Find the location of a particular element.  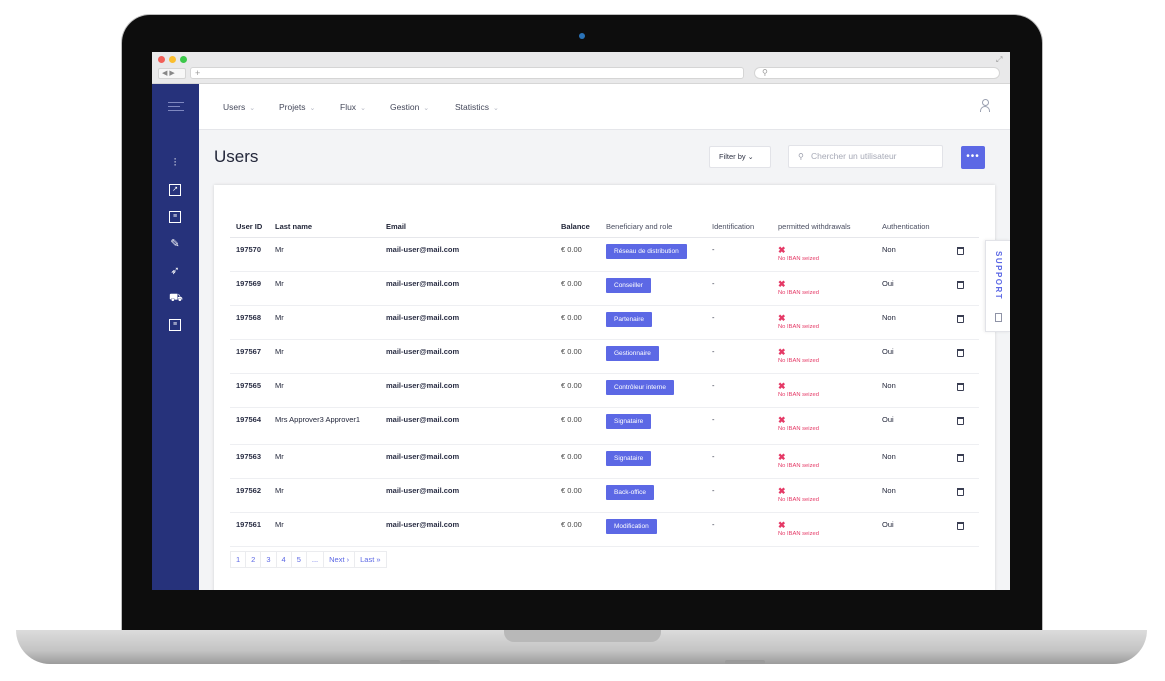

edit-icon: ✎ is located at coordinates (175, 244).